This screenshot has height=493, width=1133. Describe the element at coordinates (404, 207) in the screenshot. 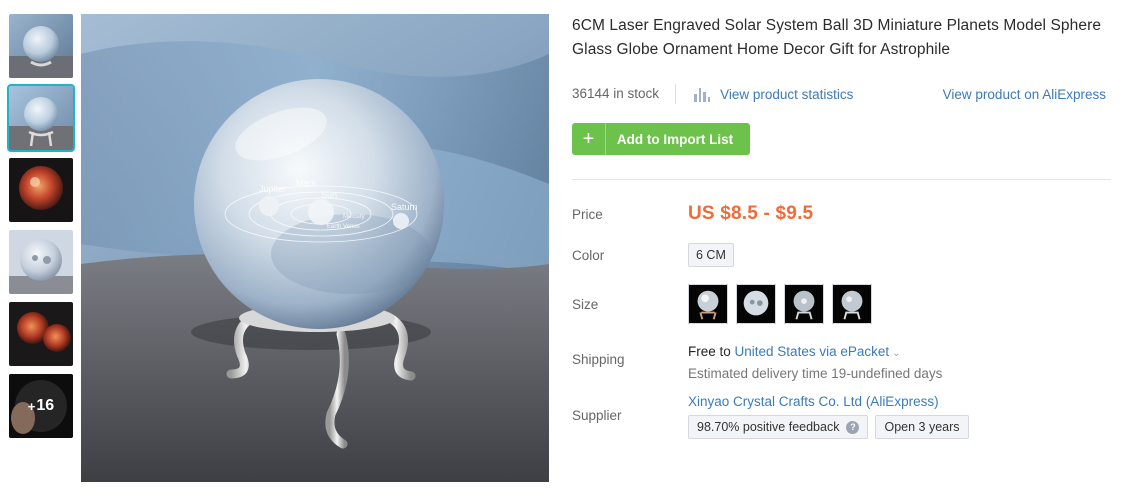

I see `engraving-label: Saturn` at that location.